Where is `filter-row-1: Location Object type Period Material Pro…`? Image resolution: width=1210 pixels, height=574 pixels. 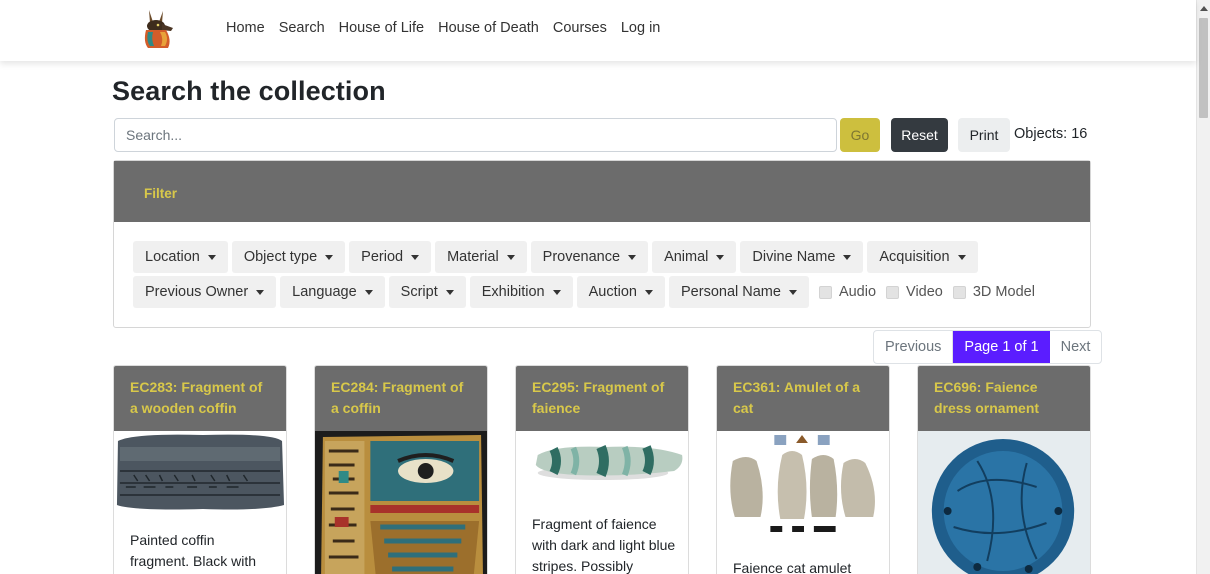 filter-row-1: Location Object type Period Material Pro… is located at coordinates (555, 257).